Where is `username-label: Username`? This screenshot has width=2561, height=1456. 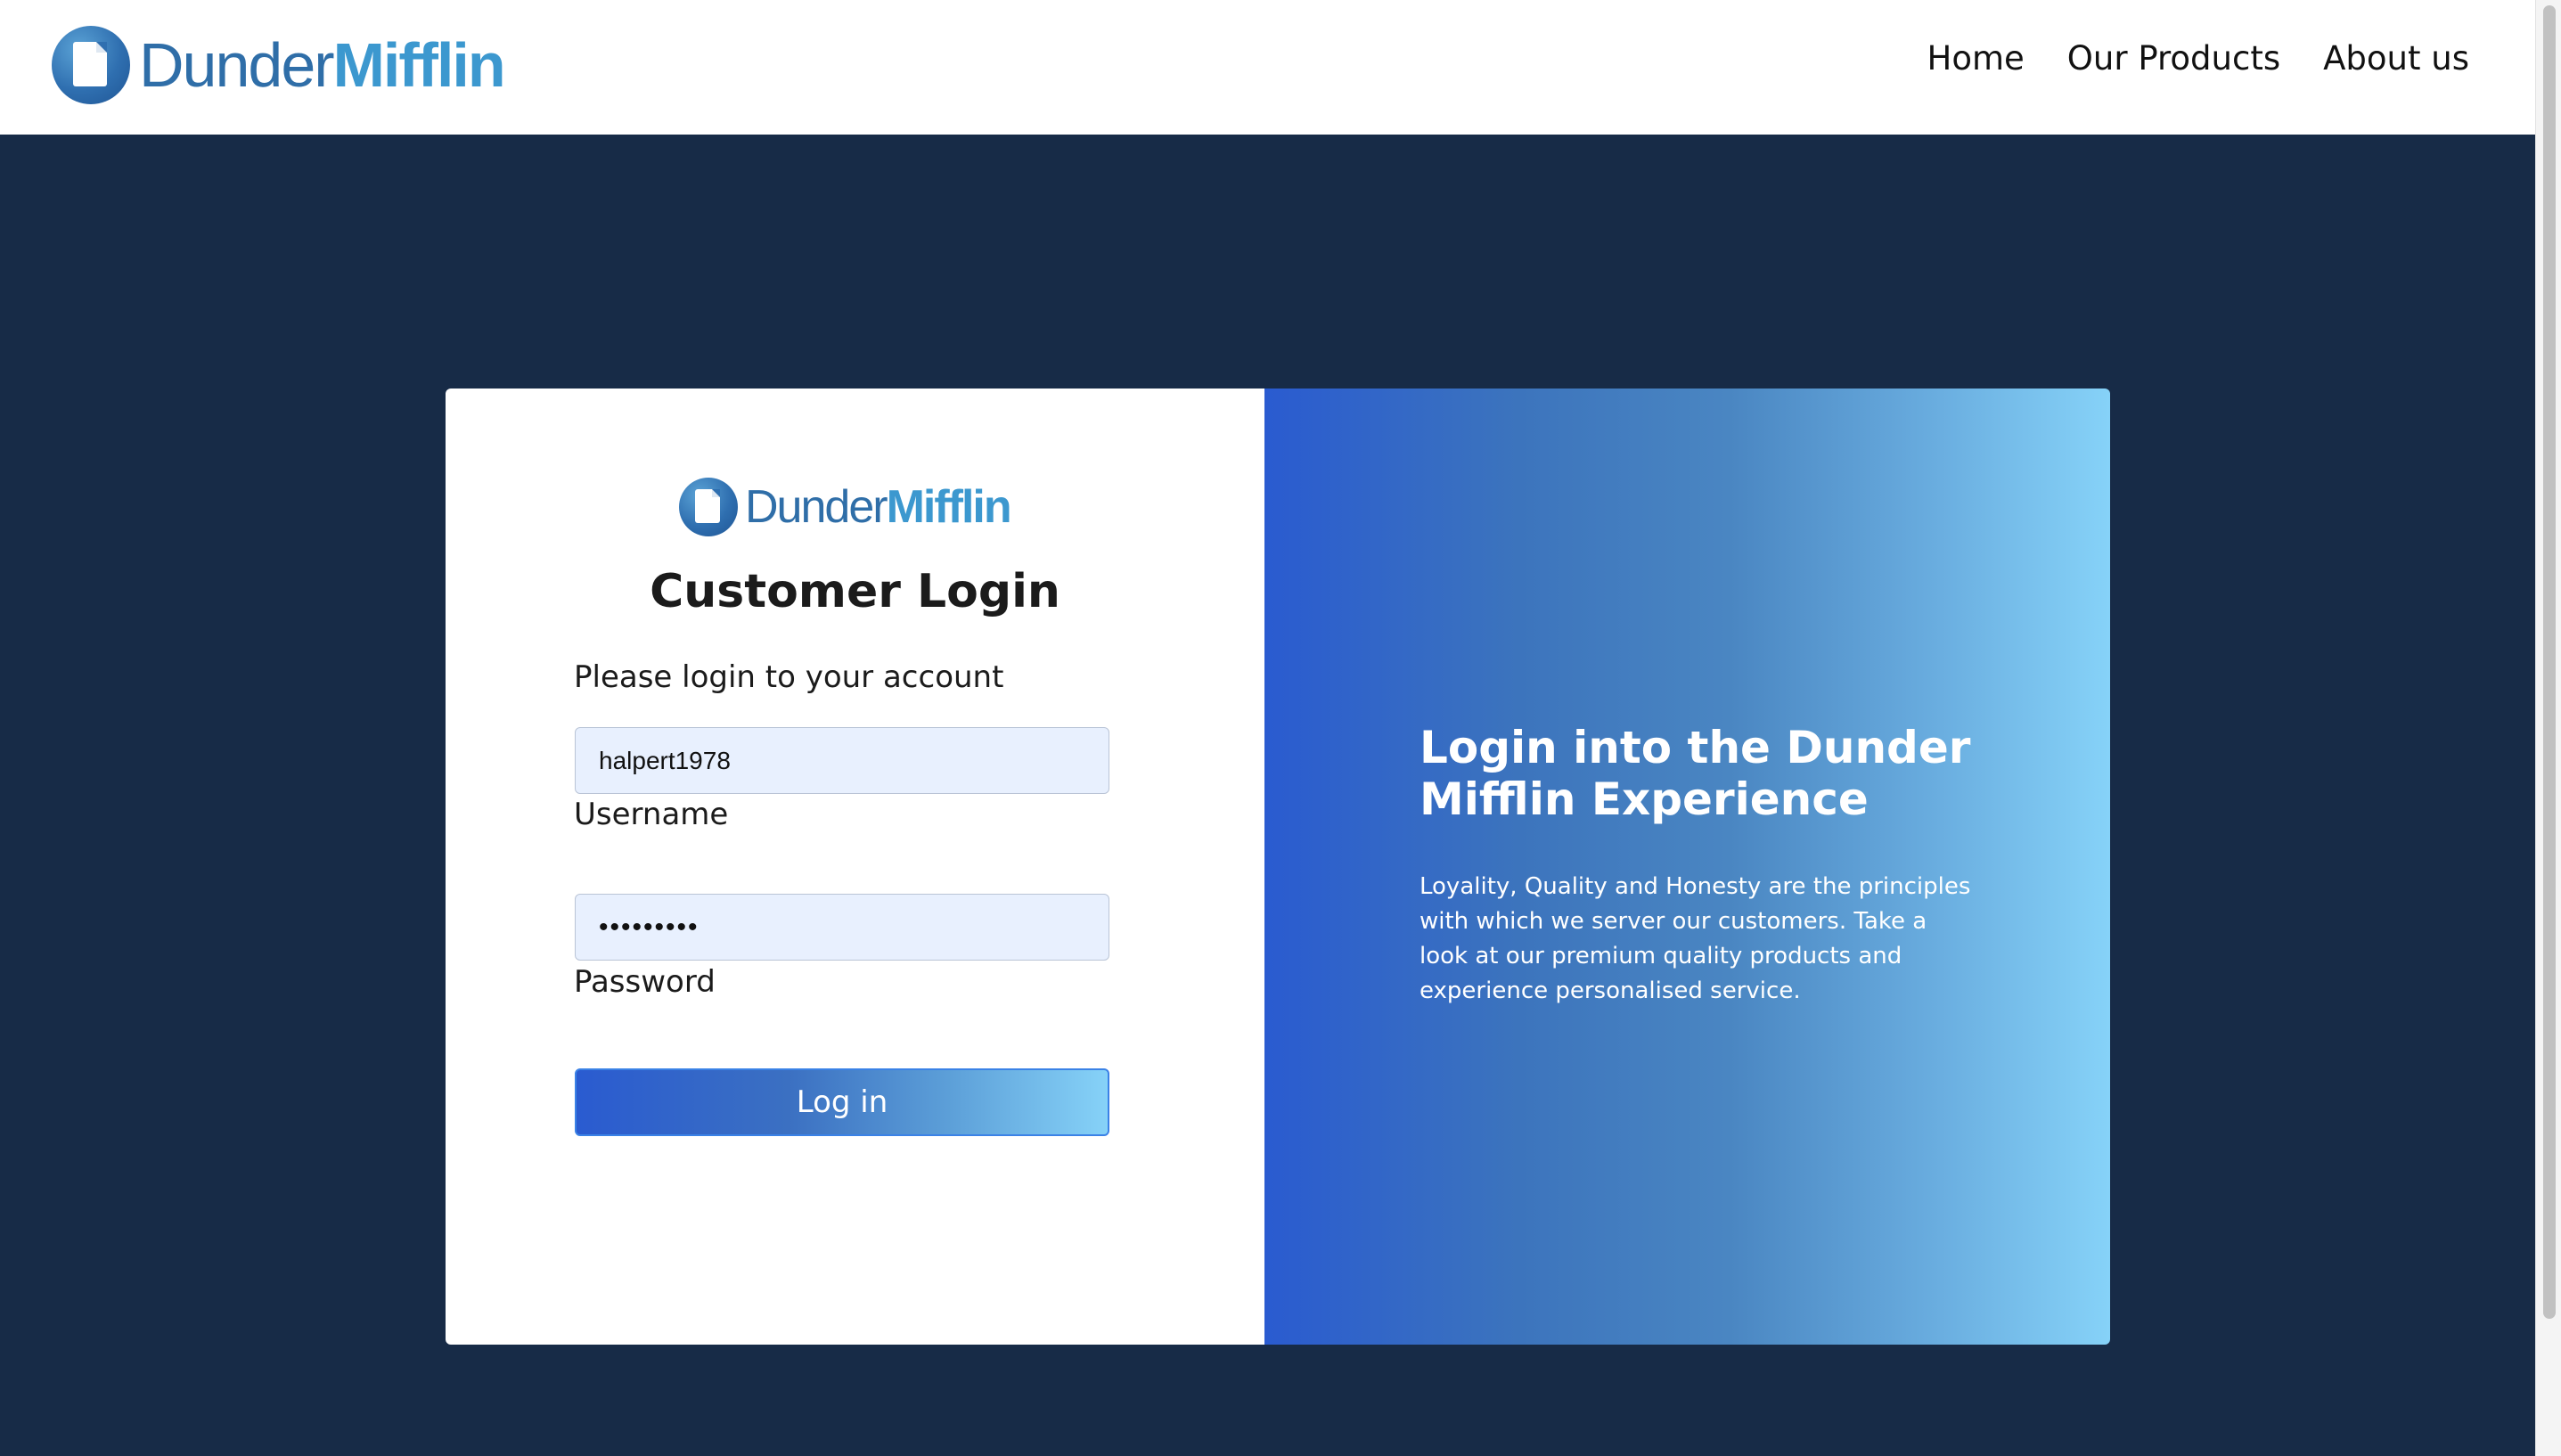
username-label: Username is located at coordinates (651, 815).